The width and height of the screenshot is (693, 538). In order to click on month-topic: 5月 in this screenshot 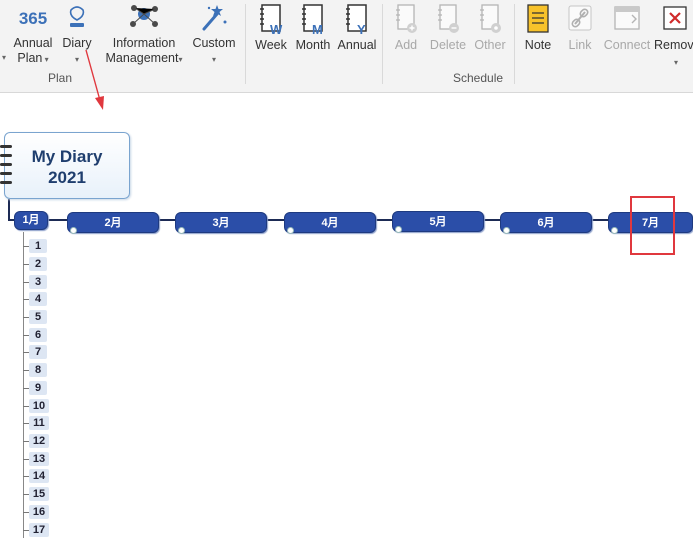, I will do `click(438, 222)`.